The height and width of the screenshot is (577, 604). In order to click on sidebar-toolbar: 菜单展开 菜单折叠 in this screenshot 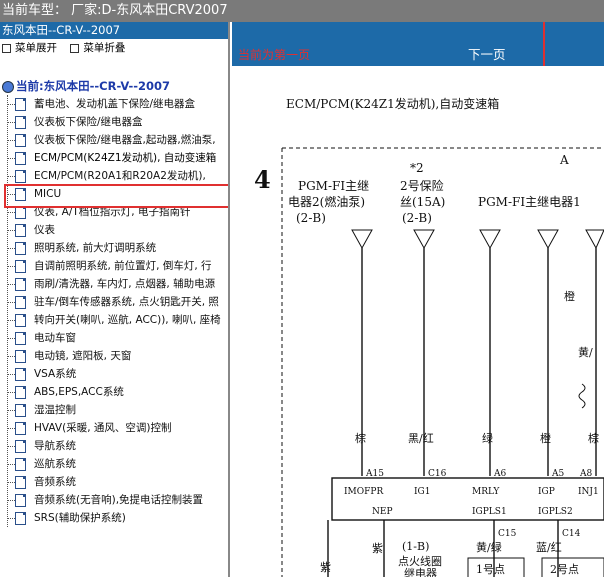, I will do `click(114, 48)`.